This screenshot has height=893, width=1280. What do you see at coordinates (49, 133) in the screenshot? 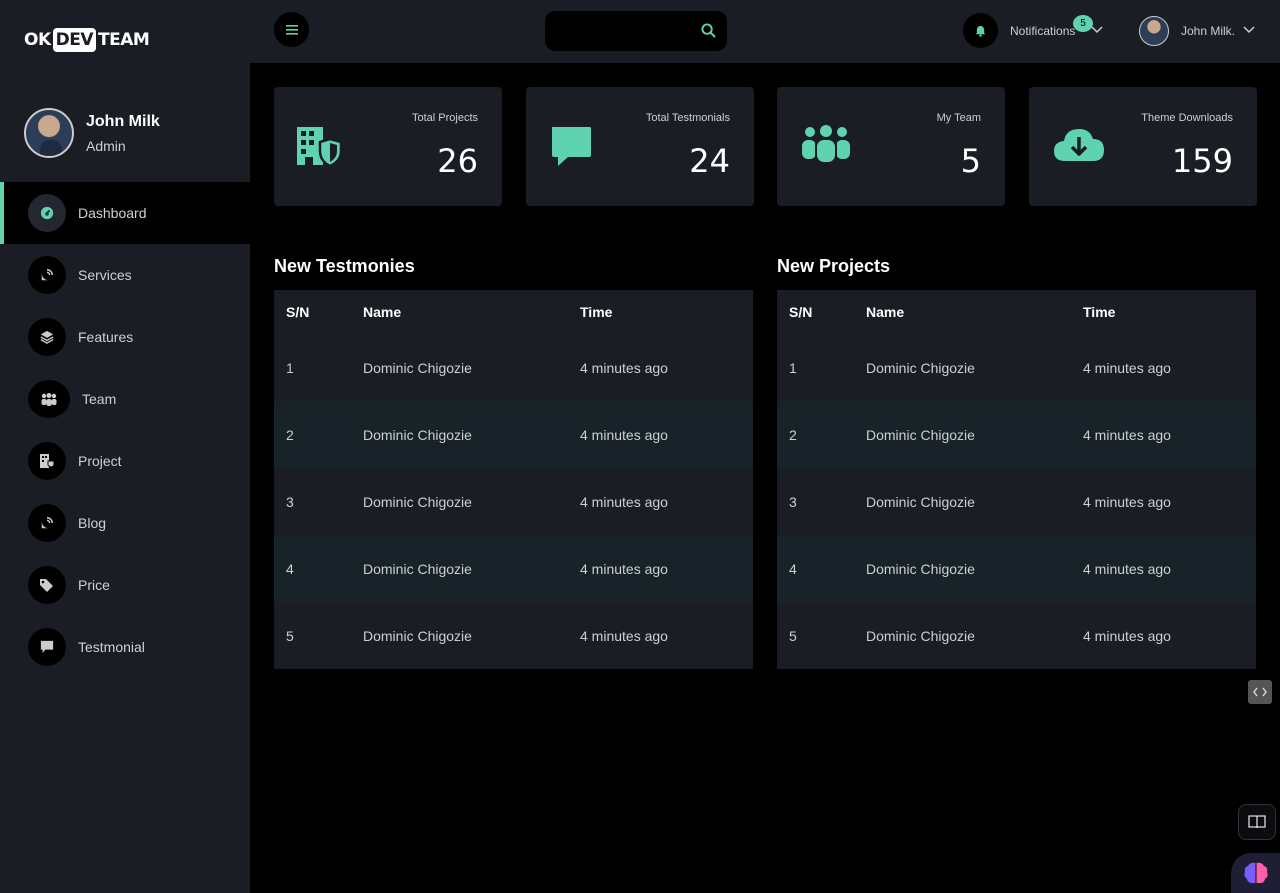
I see `avatar` at bounding box center [49, 133].